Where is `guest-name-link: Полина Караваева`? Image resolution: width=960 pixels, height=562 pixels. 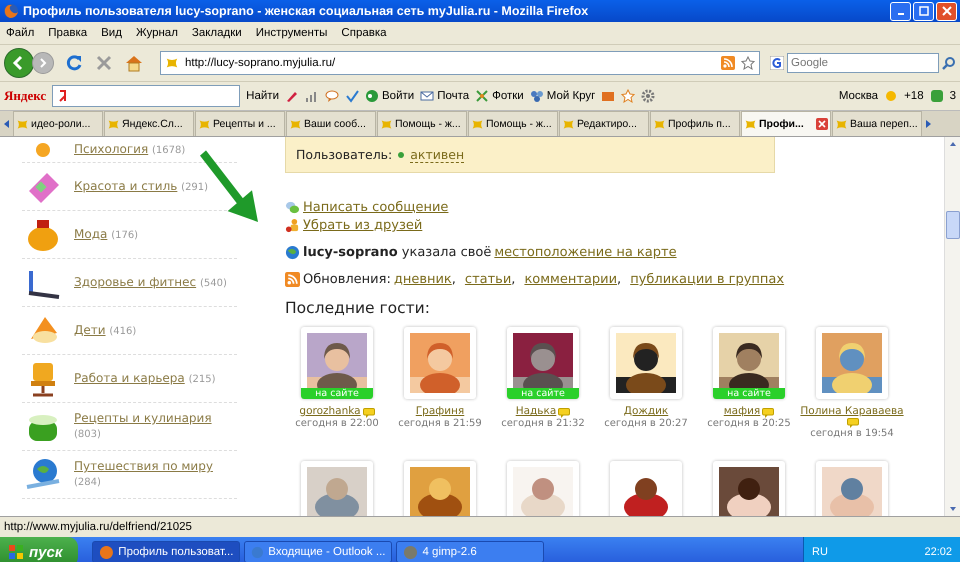 guest-name-link: Полина Караваева is located at coordinates (852, 411).